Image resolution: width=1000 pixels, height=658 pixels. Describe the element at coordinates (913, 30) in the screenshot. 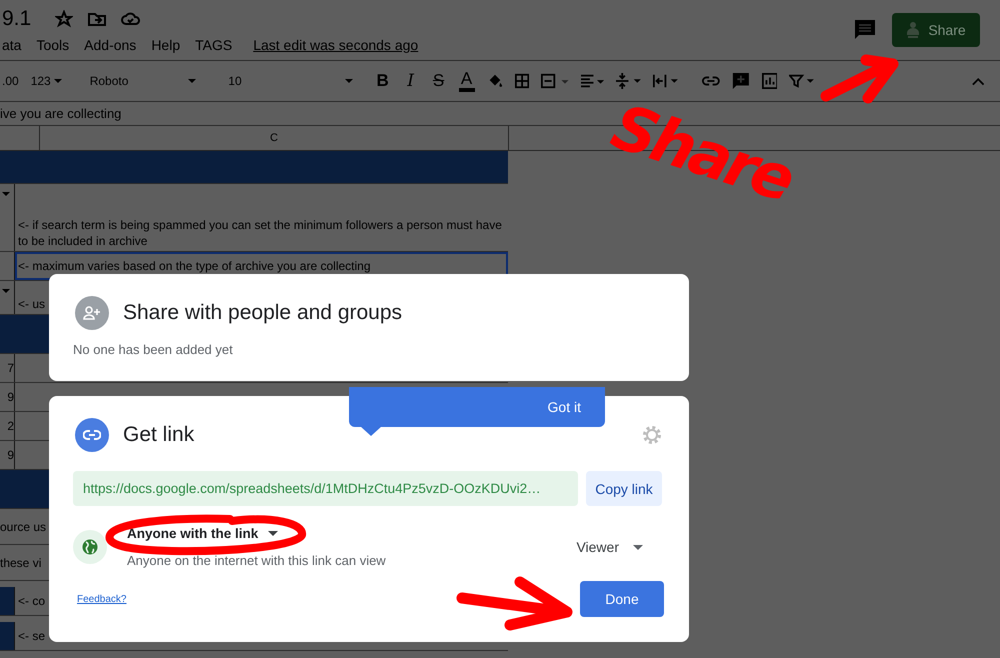

I see `person-icon` at that location.